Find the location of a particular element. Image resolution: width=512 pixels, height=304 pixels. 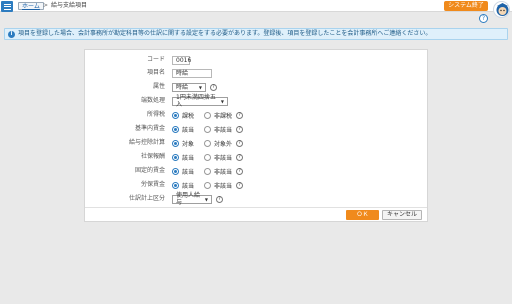

journal-category-select: 使用人給与 ▼ is located at coordinates (192, 199).